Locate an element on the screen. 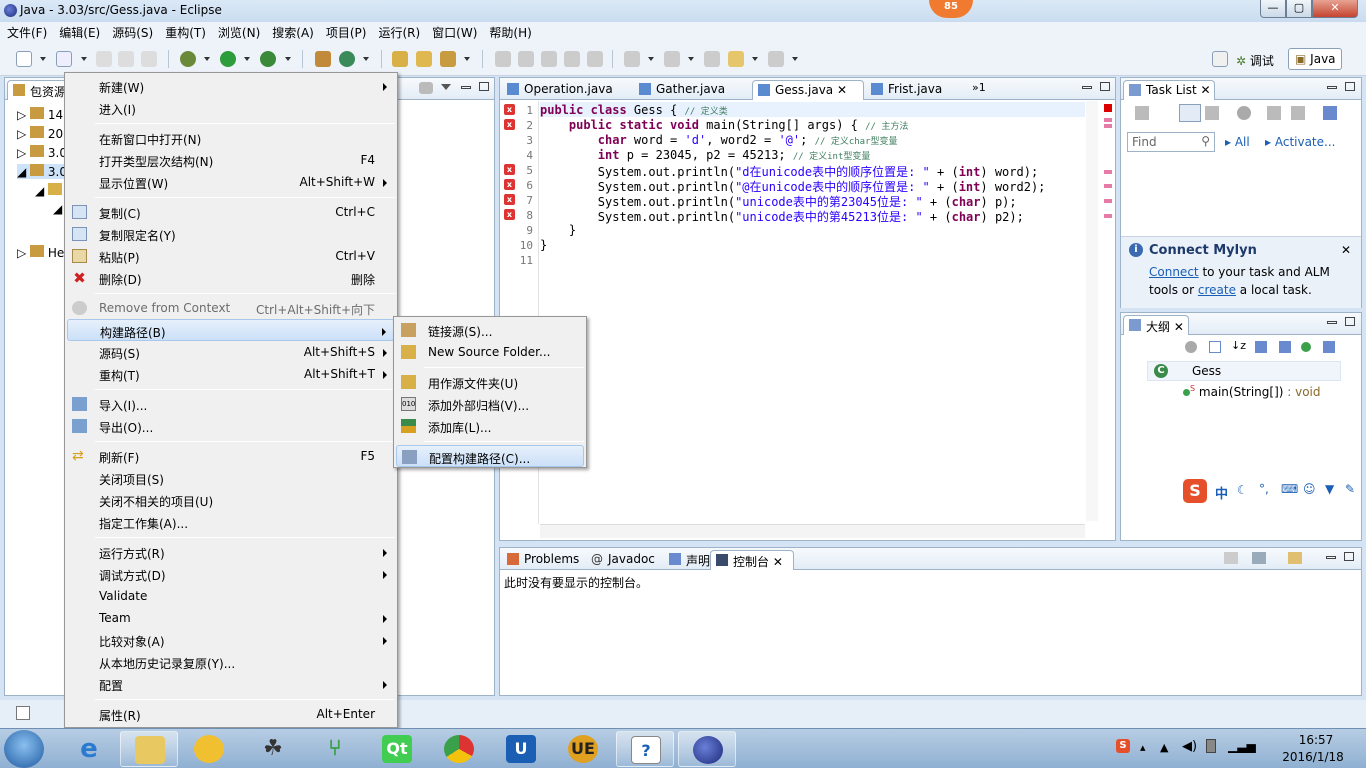 Image resolution: width=1366 pixels, height=768 pixels. save-copy-icon is located at coordinates (126, 59).